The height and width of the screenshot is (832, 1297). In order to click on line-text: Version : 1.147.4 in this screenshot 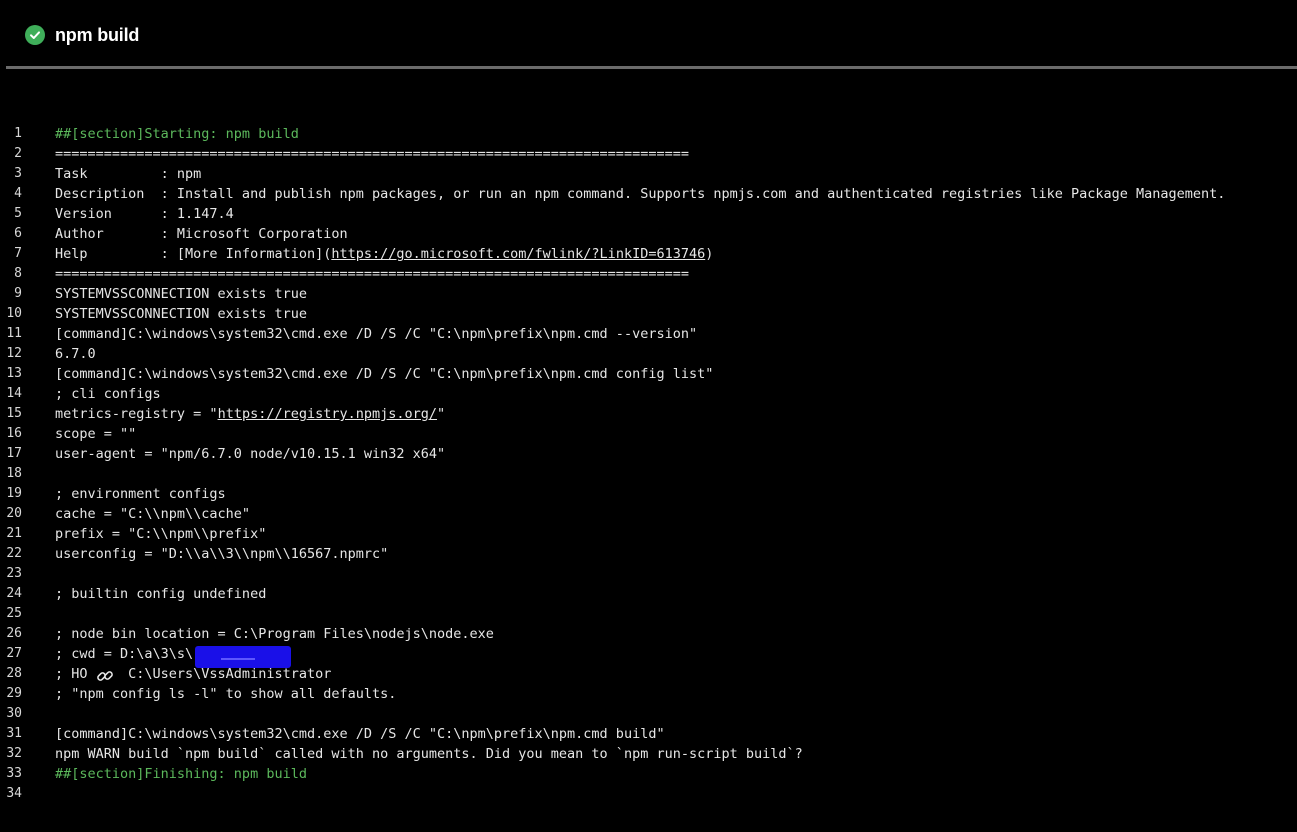, I will do `click(144, 214)`.